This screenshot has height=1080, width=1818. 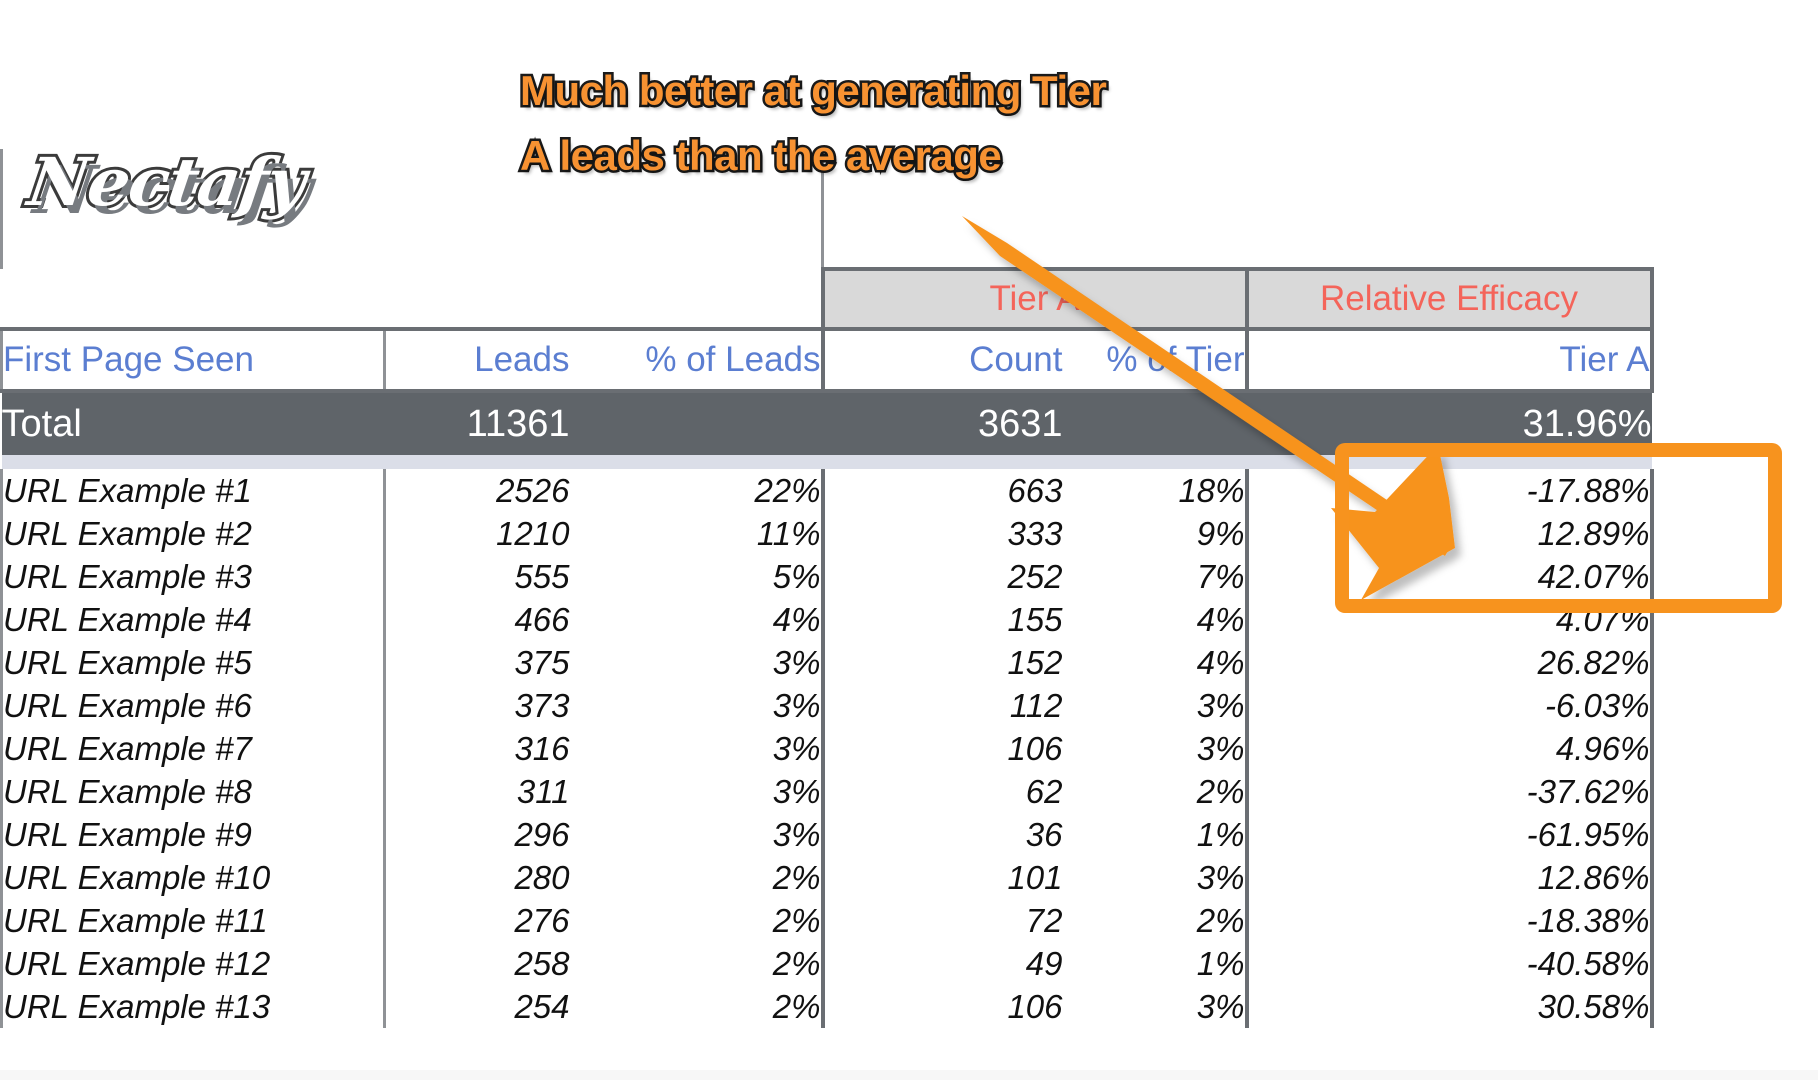 I want to click on group-header-pad, so click(x=1711, y=299).